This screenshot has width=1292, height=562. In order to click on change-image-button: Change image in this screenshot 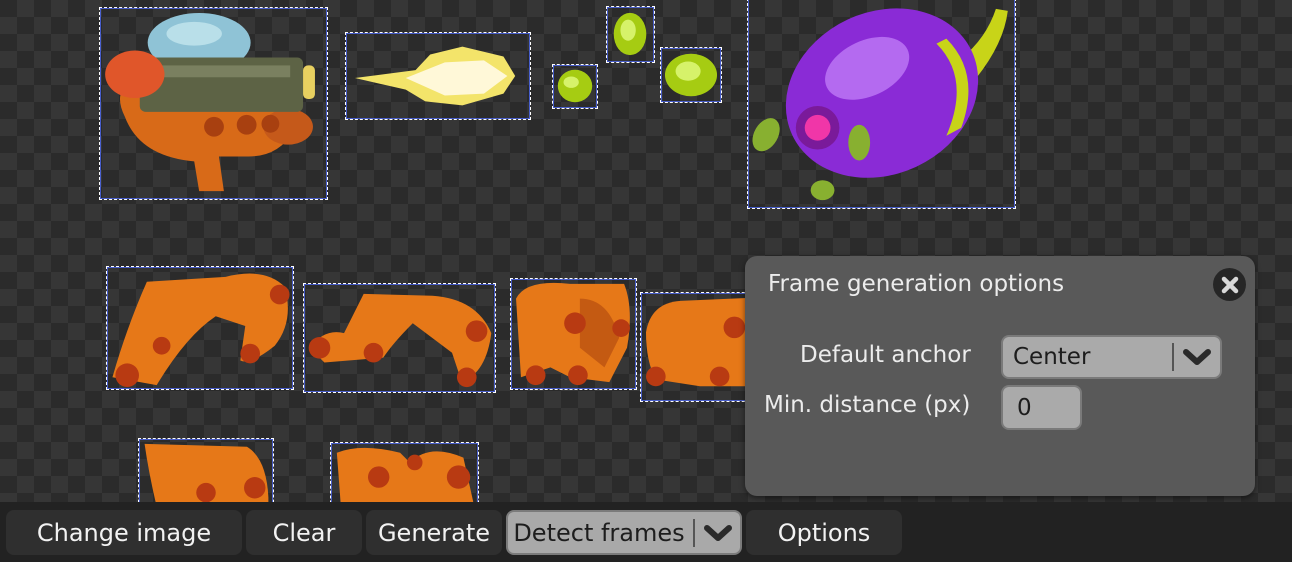, I will do `click(124, 532)`.